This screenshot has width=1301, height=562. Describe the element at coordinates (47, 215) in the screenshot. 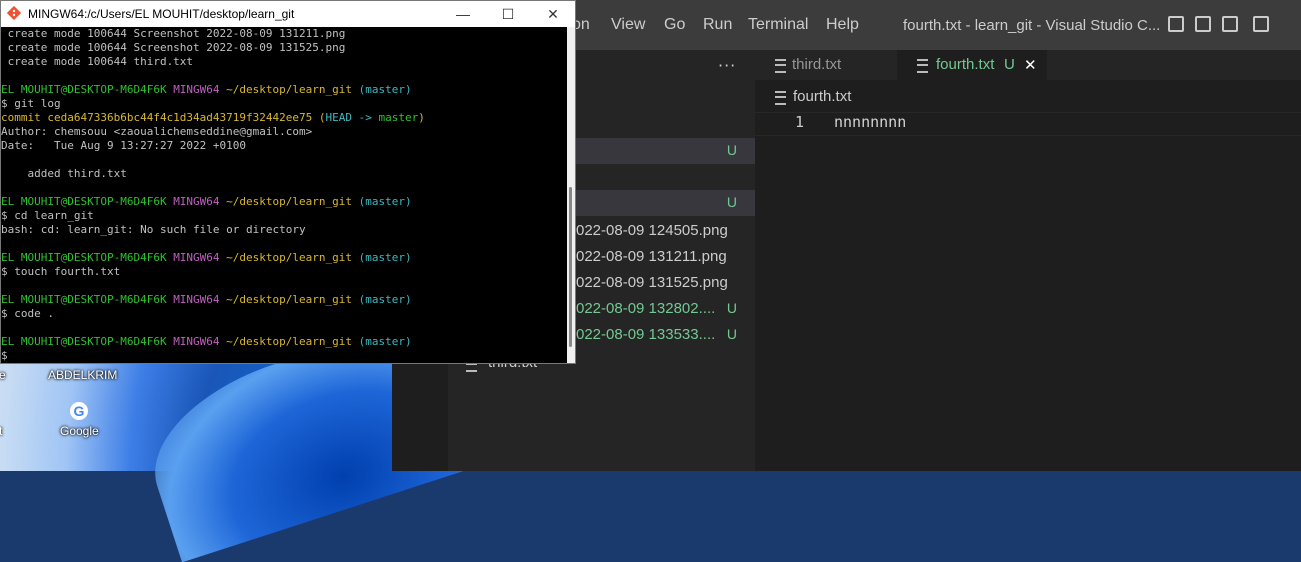

I see `terminal-text: $ cd learn_git` at that location.